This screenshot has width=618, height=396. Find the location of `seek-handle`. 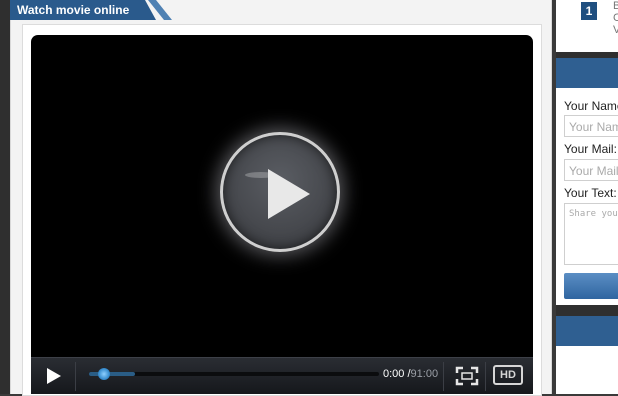

seek-handle is located at coordinates (103, 374).